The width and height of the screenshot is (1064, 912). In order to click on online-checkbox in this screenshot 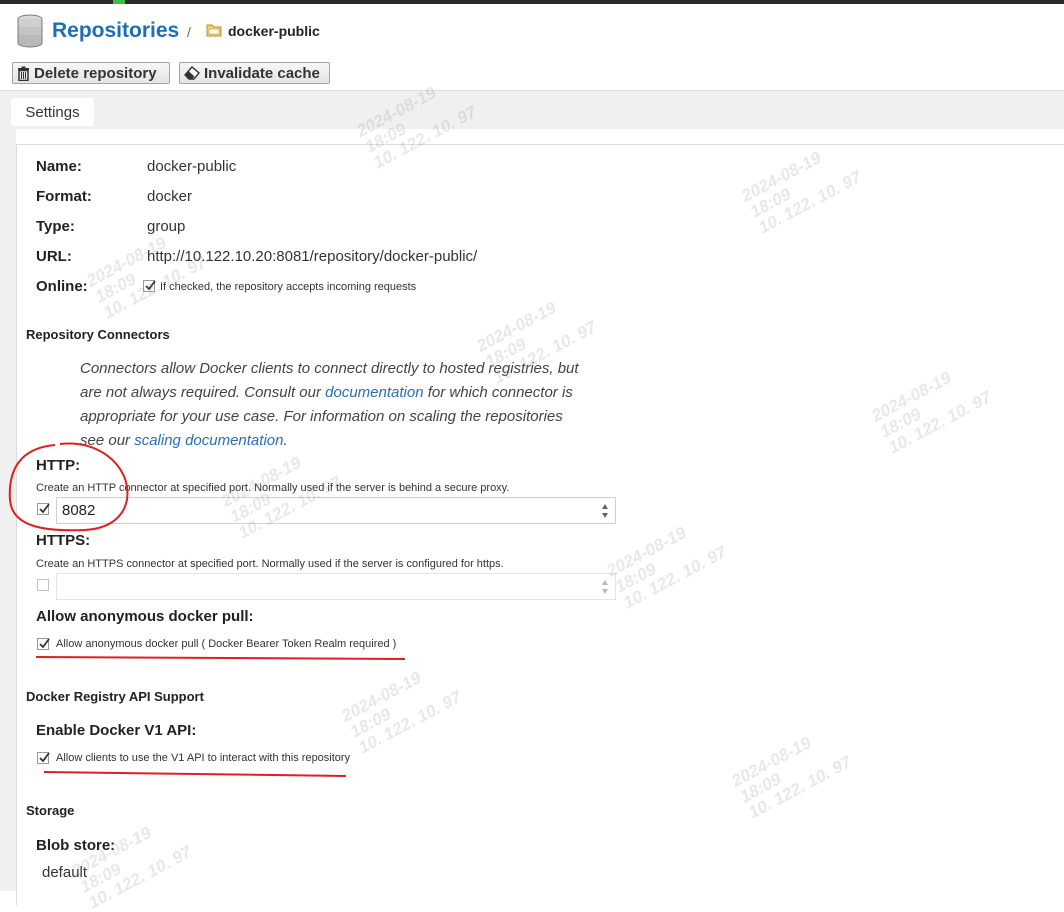, I will do `click(149, 286)`.